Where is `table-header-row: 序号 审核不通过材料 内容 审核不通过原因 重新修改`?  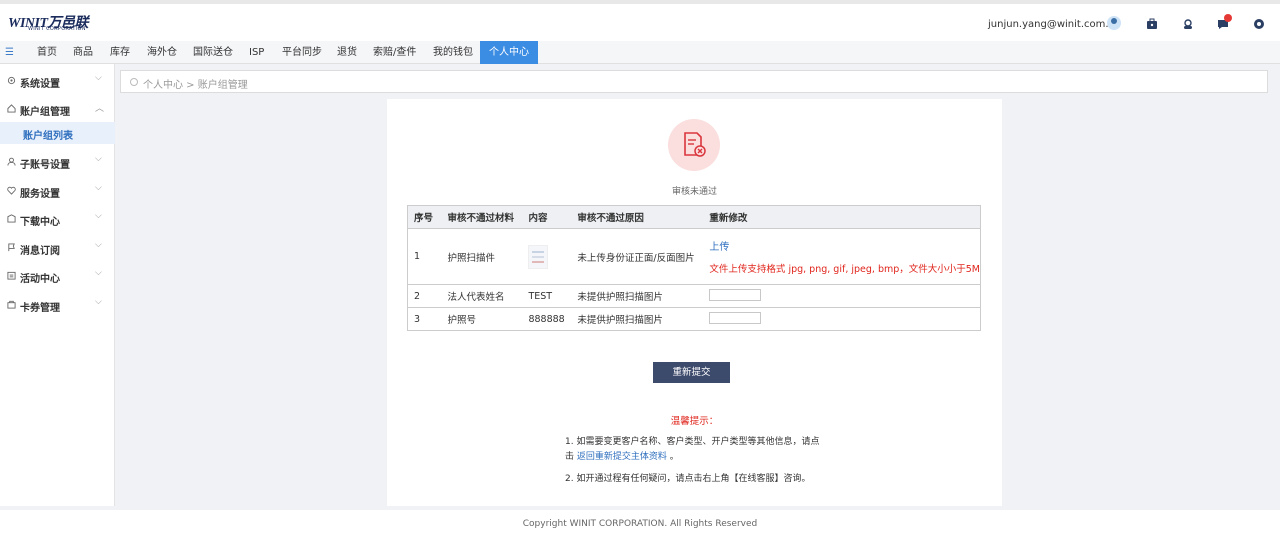
table-header-row: 序号 审核不通过材料 内容 审核不通过原因 重新修改 is located at coordinates (694, 217).